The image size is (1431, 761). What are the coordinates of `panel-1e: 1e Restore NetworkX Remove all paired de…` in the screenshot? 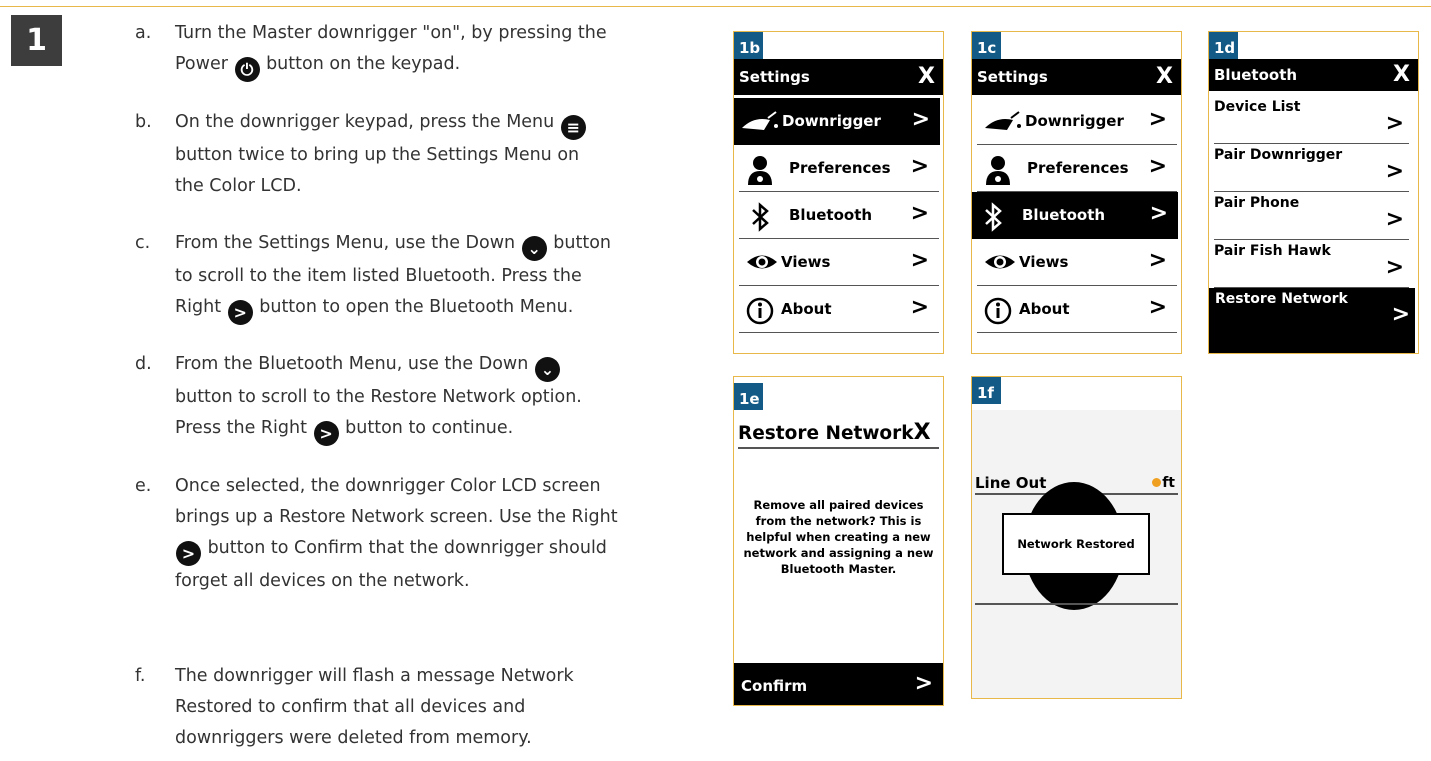 It's located at (838, 541).